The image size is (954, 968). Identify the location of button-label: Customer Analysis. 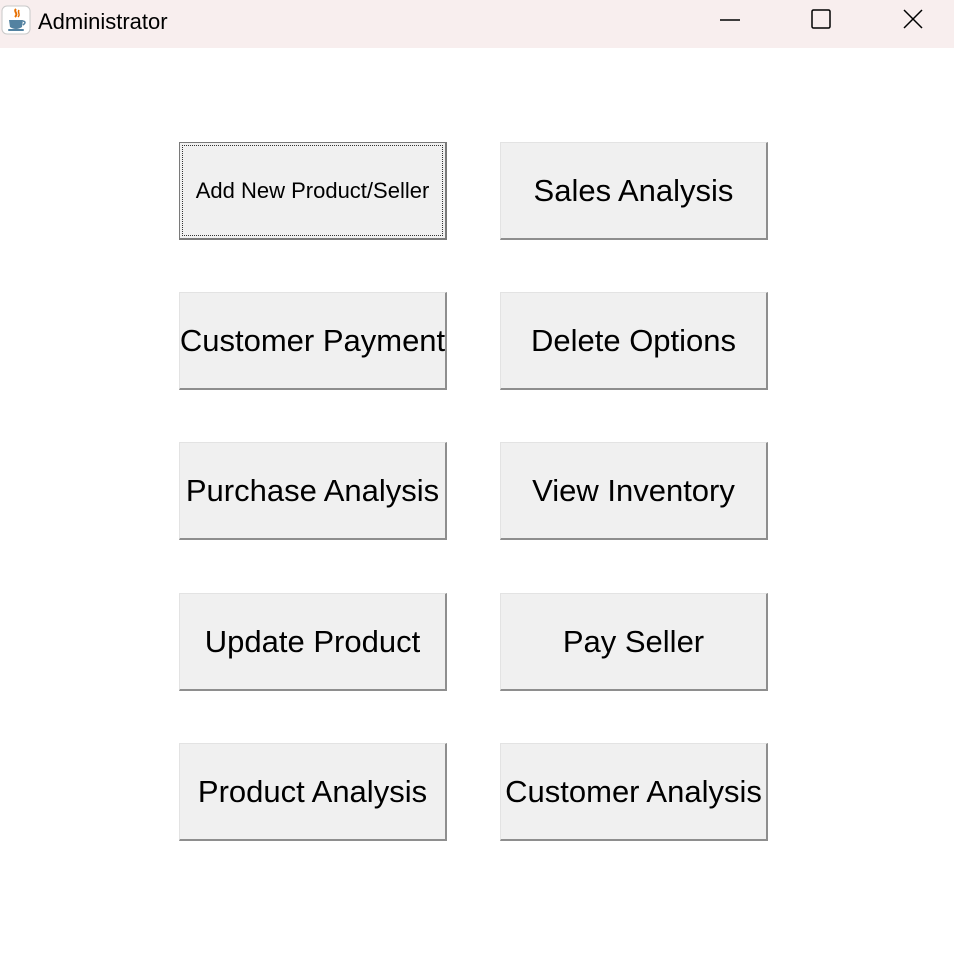
(633, 791).